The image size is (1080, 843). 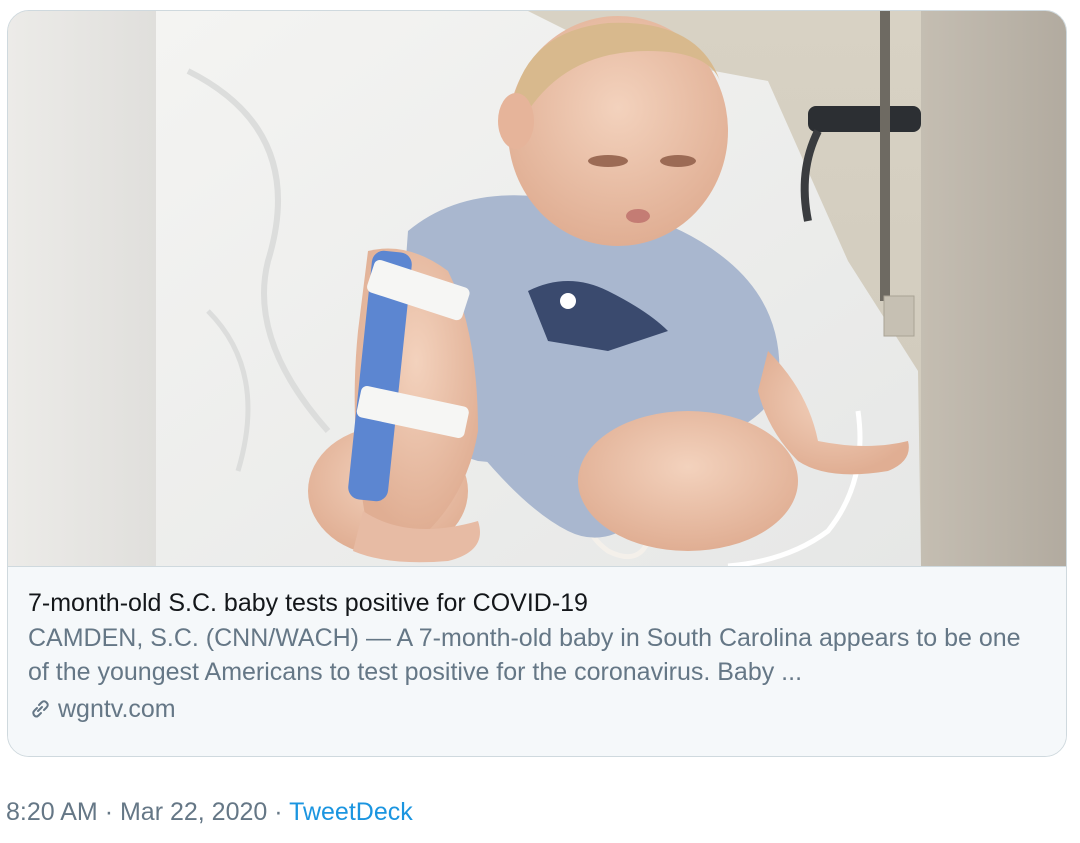 What do you see at coordinates (40, 709) in the screenshot?
I see `link-icon` at bounding box center [40, 709].